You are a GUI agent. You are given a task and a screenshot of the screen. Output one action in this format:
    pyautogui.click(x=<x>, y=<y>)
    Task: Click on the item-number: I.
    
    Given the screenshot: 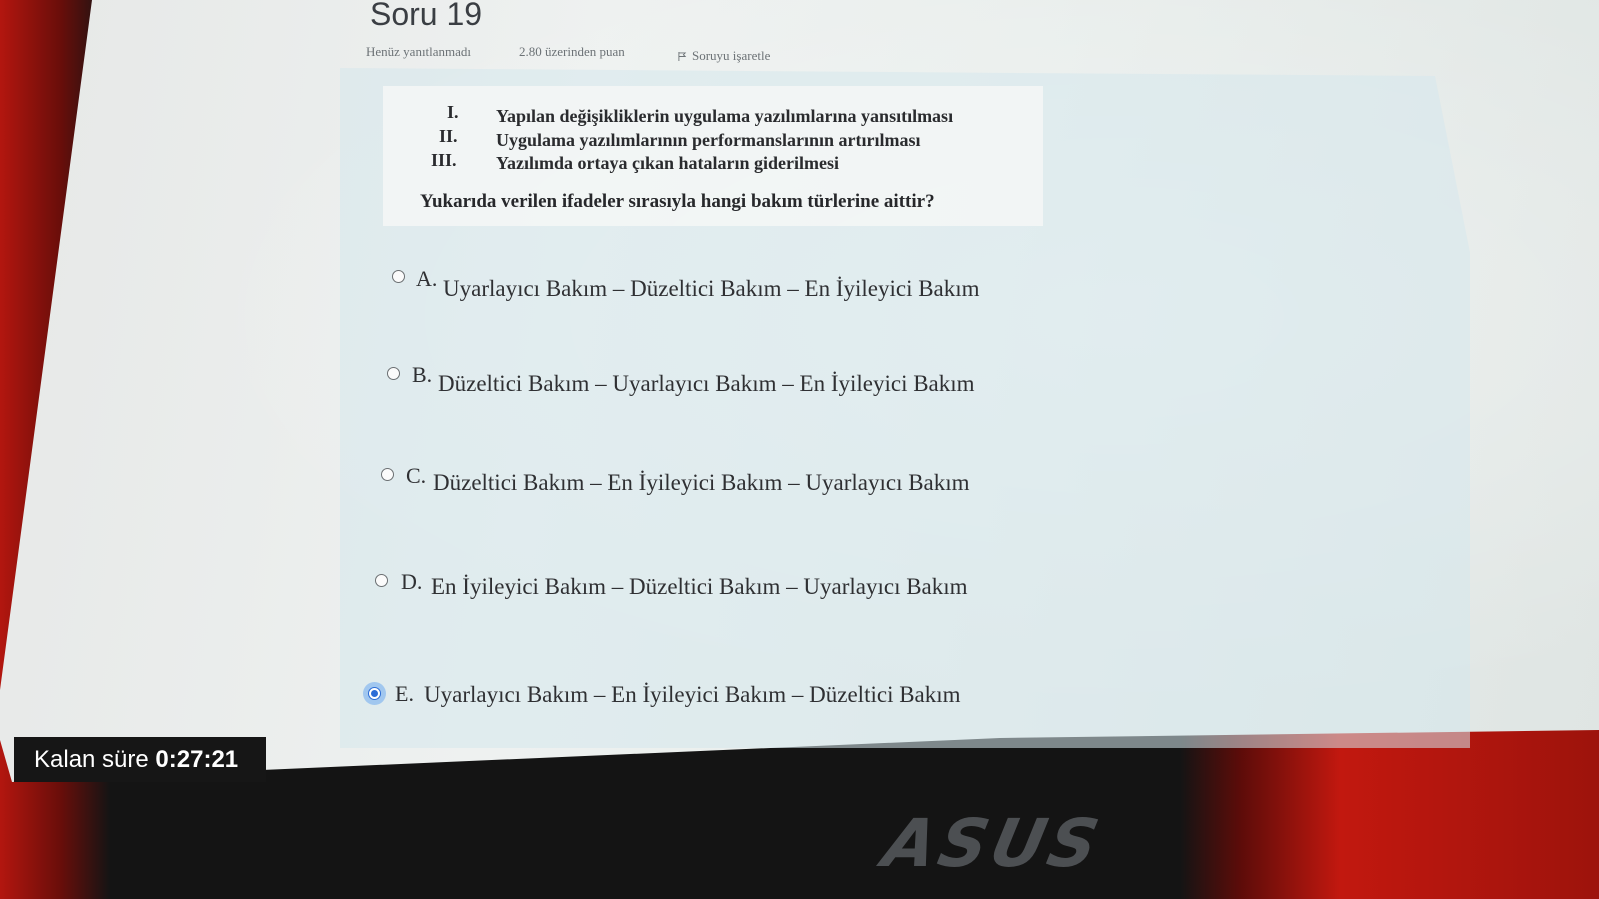 What is the action you would take?
    pyautogui.click(x=453, y=112)
    